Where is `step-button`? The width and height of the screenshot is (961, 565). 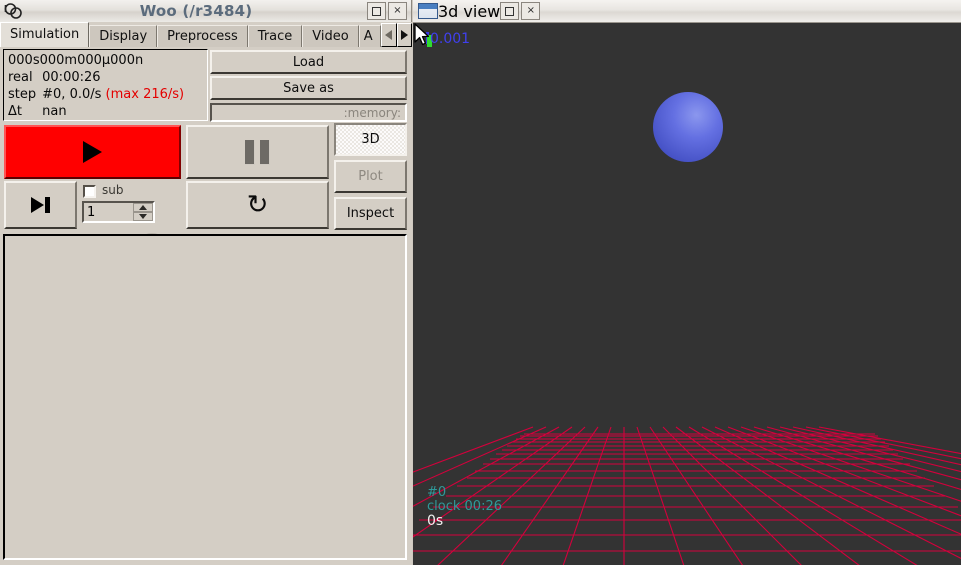 step-button is located at coordinates (40, 205).